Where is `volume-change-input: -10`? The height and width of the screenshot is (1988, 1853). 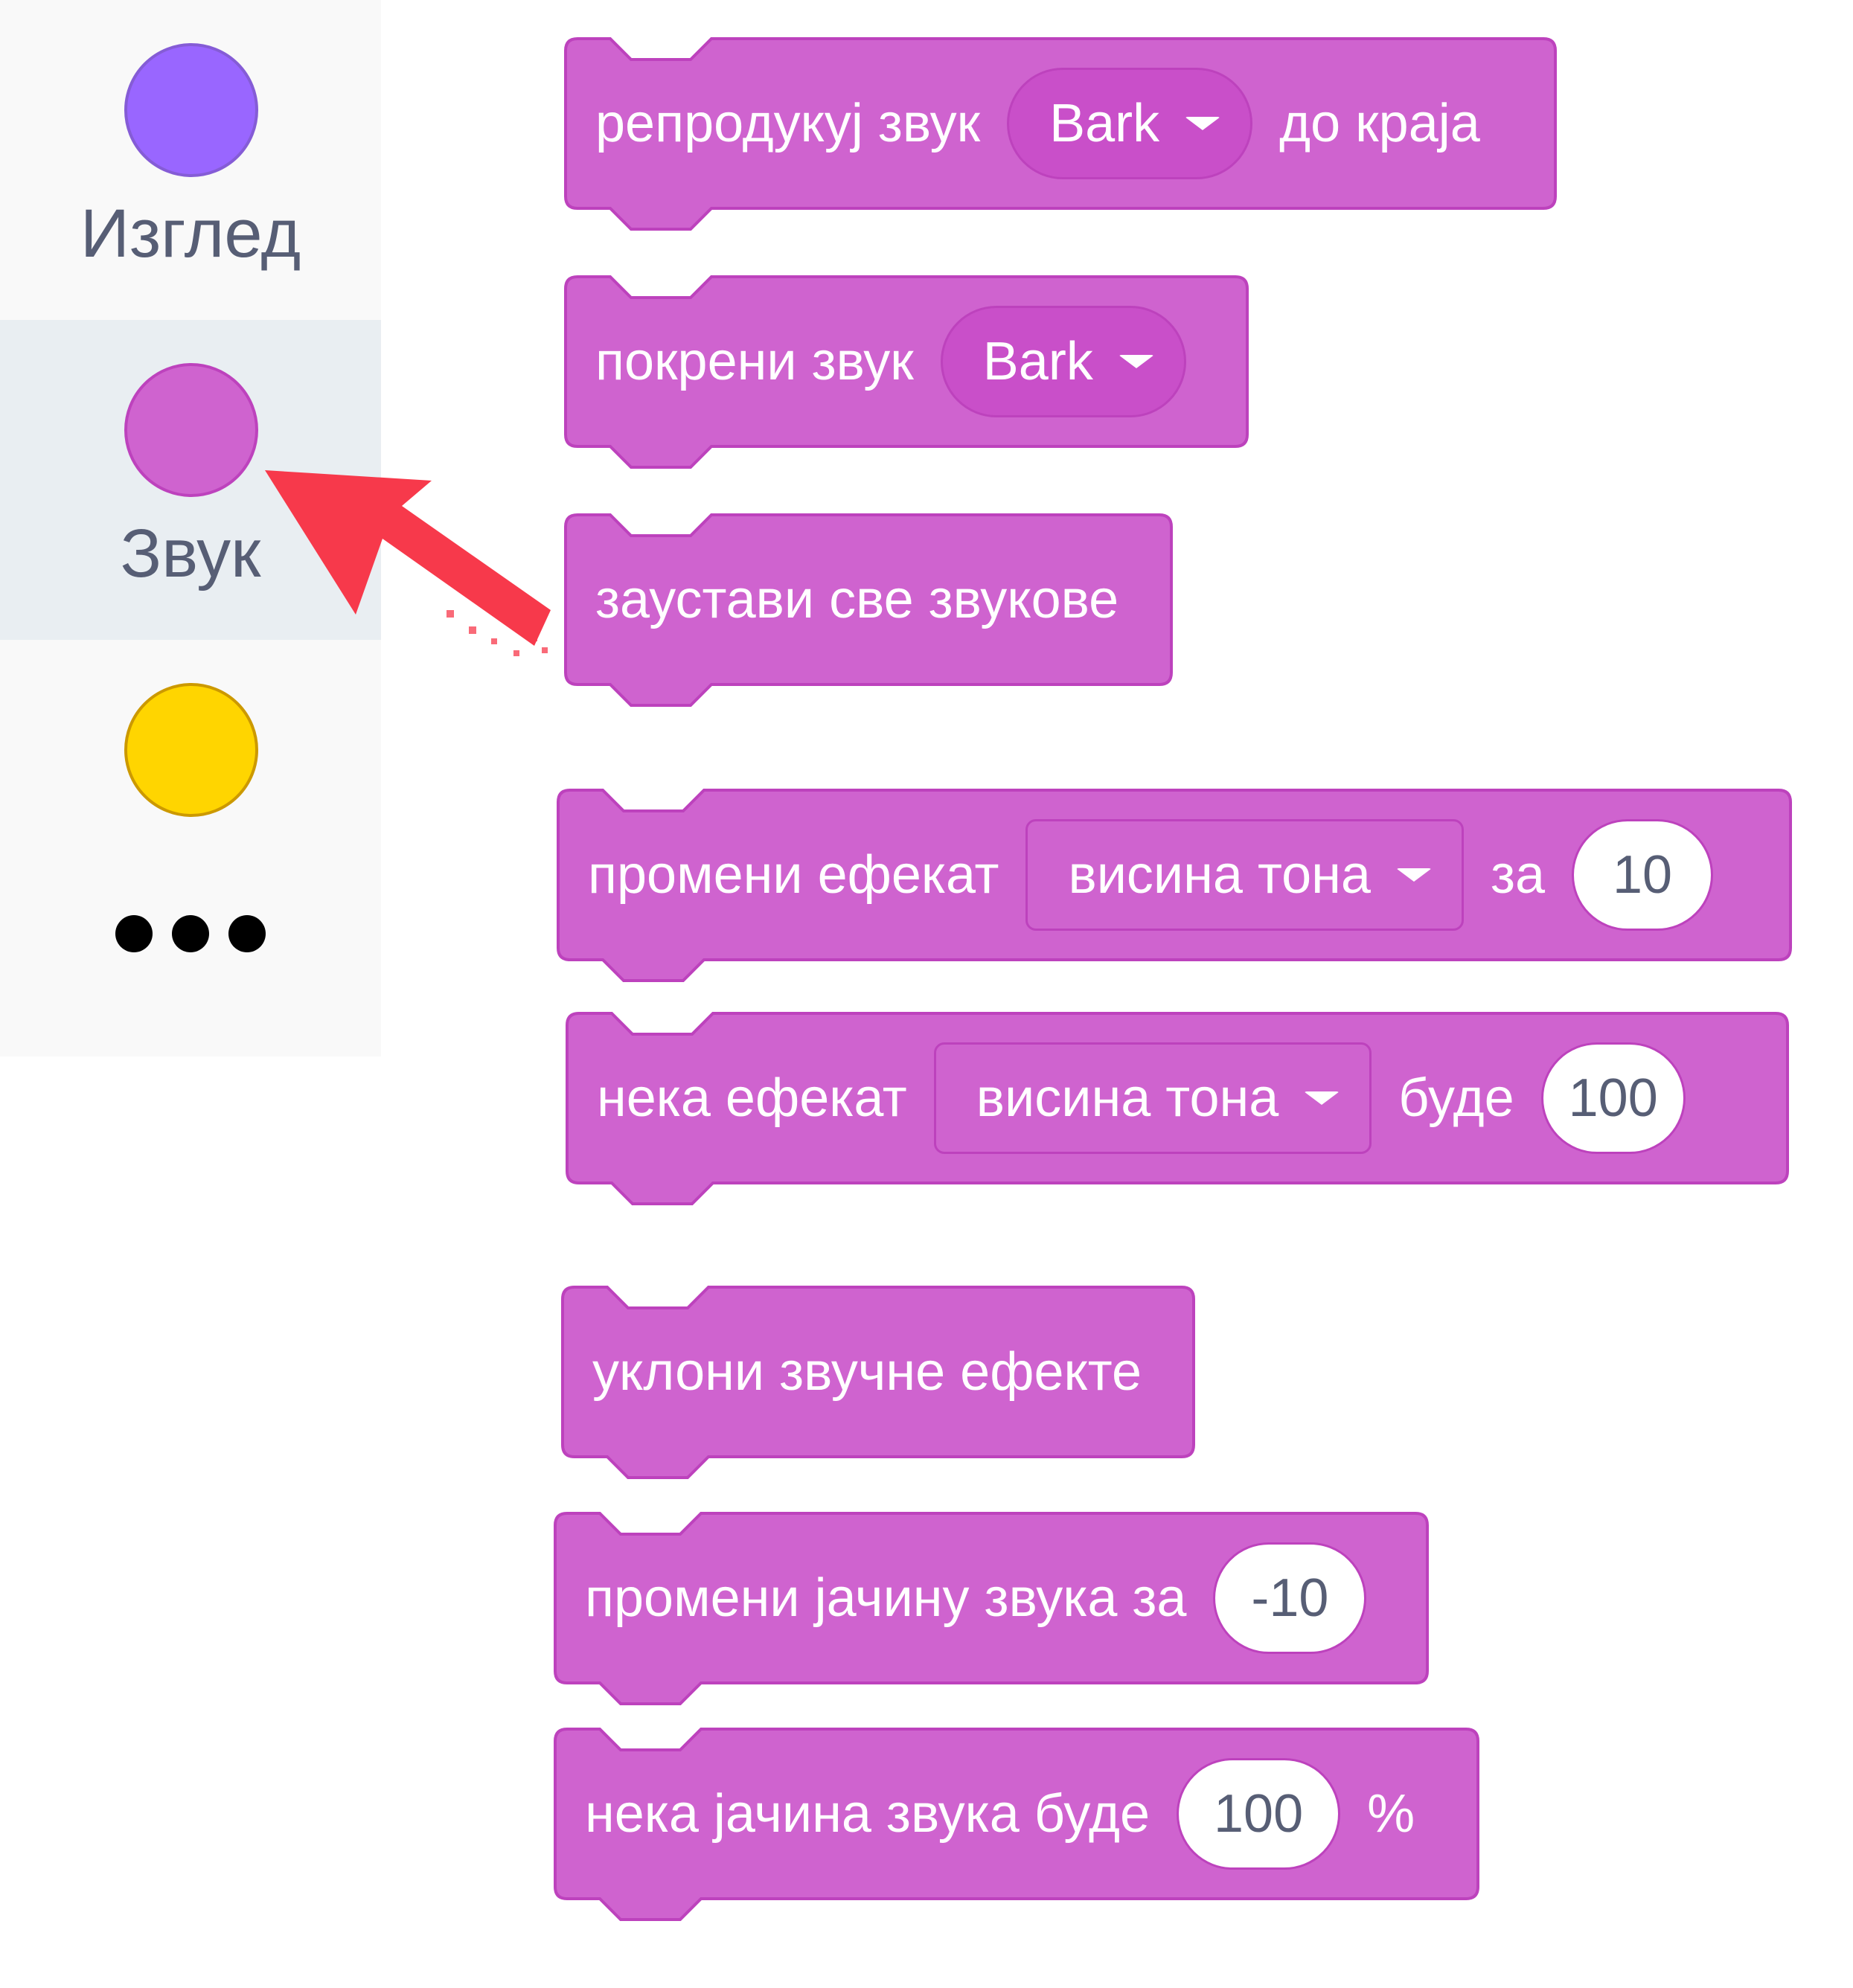
volume-change-input: -10 is located at coordinates (1290, 1598).